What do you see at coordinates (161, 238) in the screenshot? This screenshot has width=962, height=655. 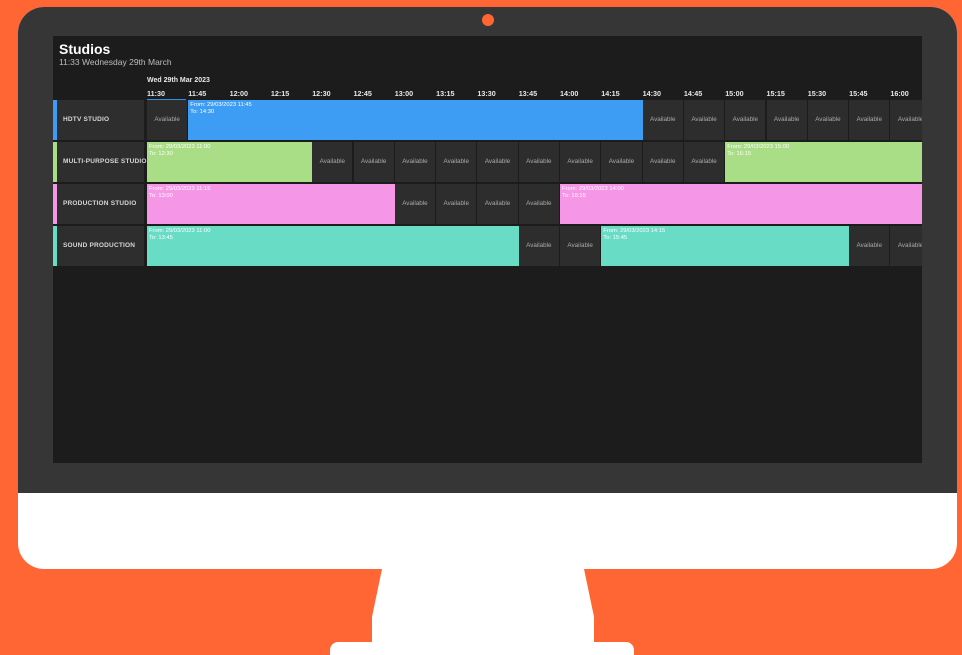 I see `booking-to: To: 13:45` at bounding box center [161, 238].